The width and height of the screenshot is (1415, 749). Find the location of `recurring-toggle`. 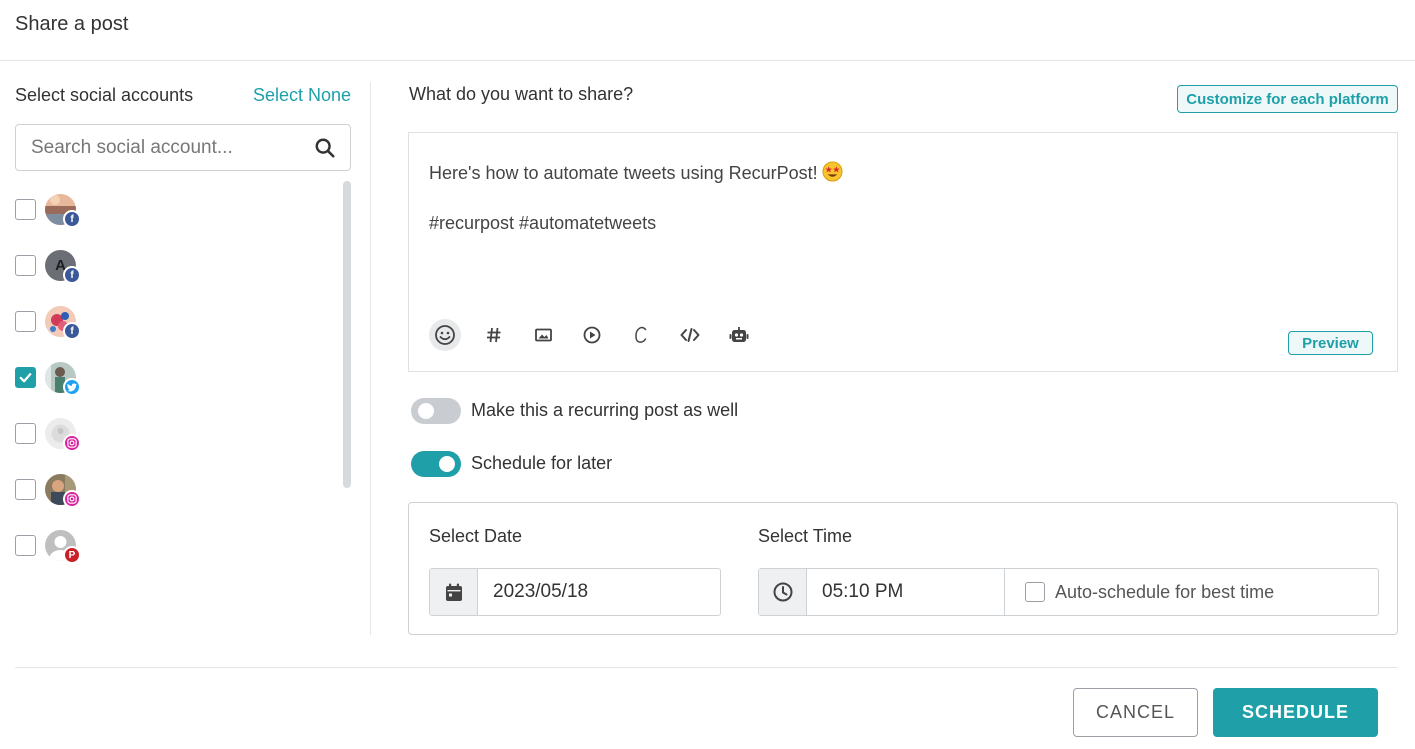

recurring-toggle is located at coordinates (436, 411).